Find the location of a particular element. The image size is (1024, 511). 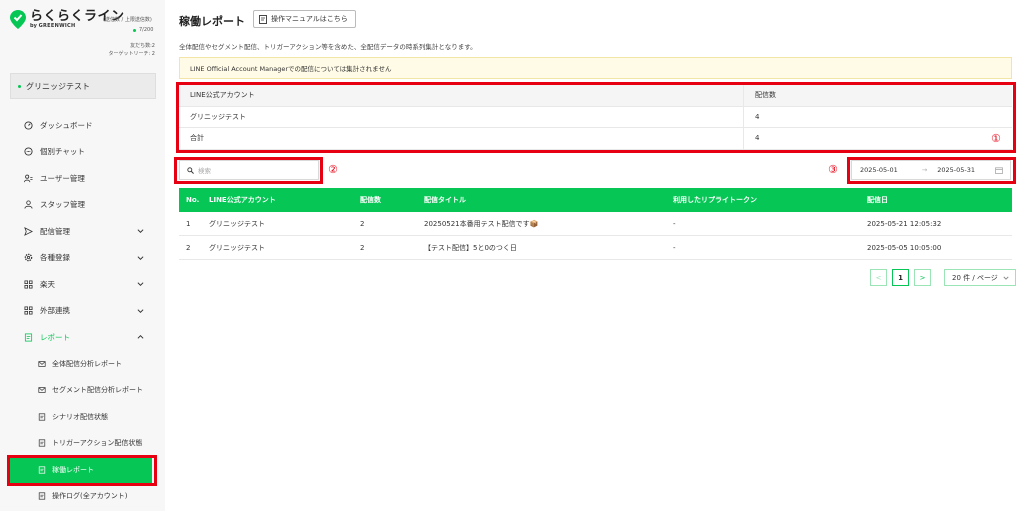

sidebar-item-delivery: 配信管理 is located at coordinates (82, 231).